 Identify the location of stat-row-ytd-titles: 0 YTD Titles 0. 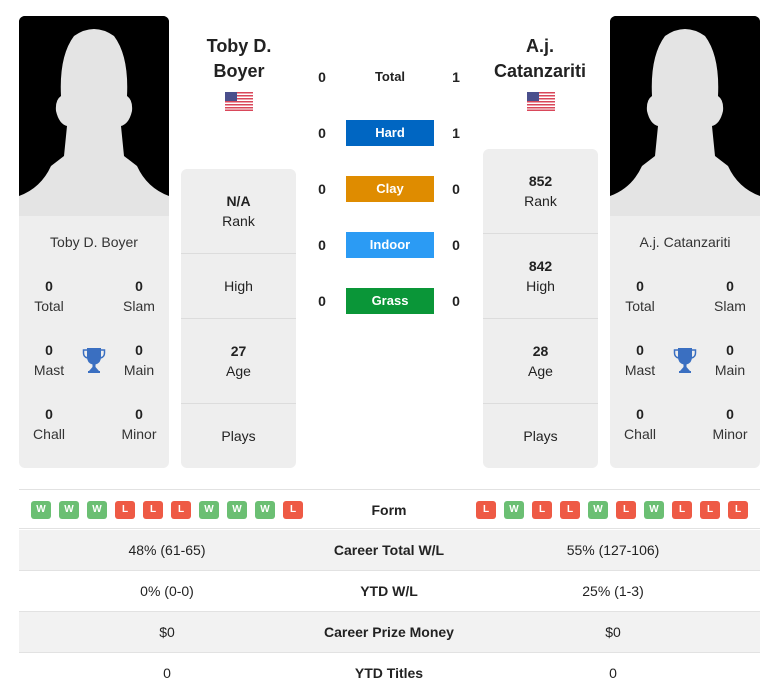
(390, 673).